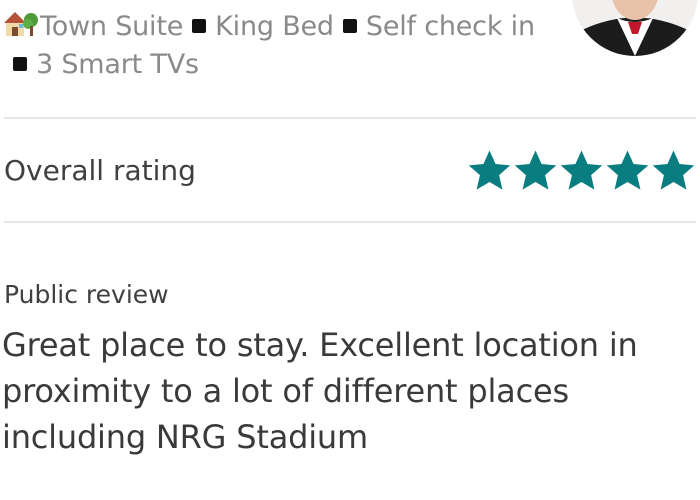  What do you see at coordinates (117, 64) in the screenshot?
I see `listing-detail-tvs: 3 Smart TVs` at bounding box center [117, 64].